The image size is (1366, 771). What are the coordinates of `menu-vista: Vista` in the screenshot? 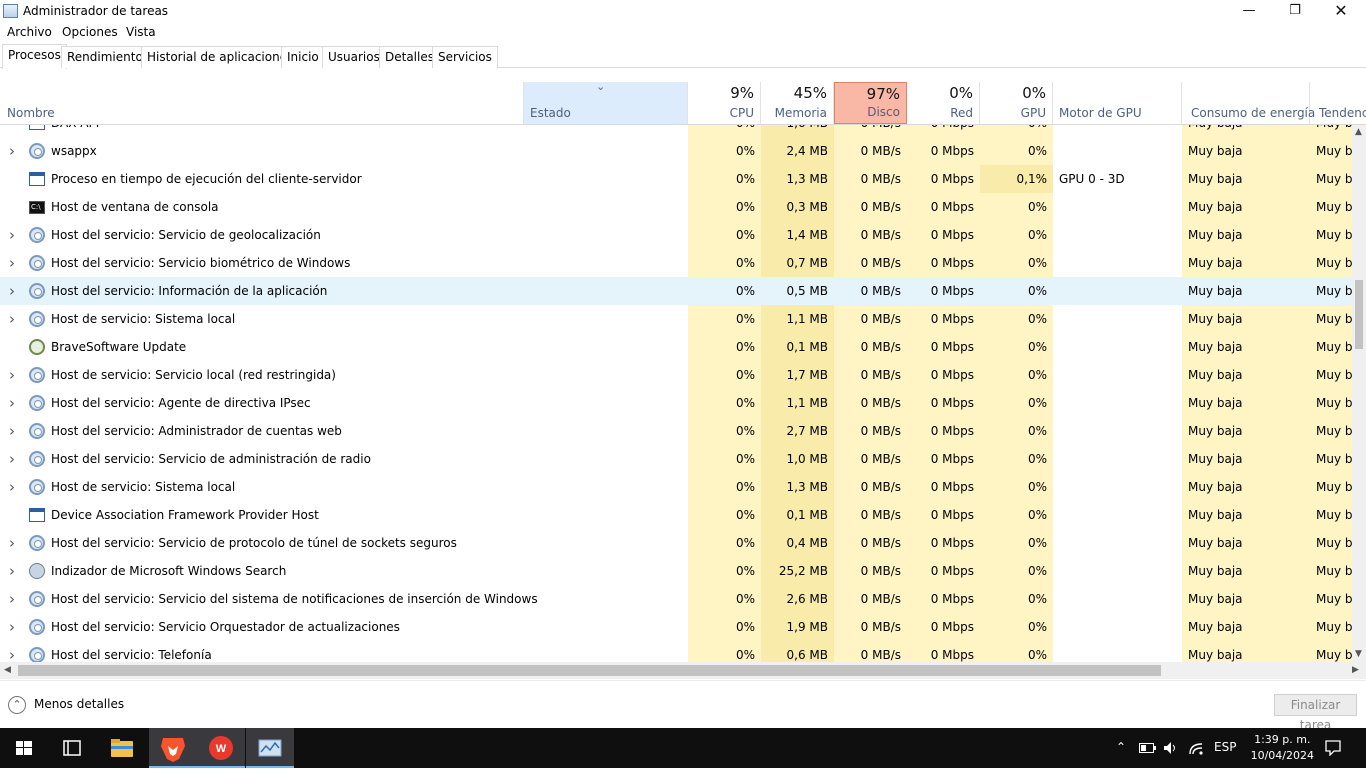 It's located at (141, 32).